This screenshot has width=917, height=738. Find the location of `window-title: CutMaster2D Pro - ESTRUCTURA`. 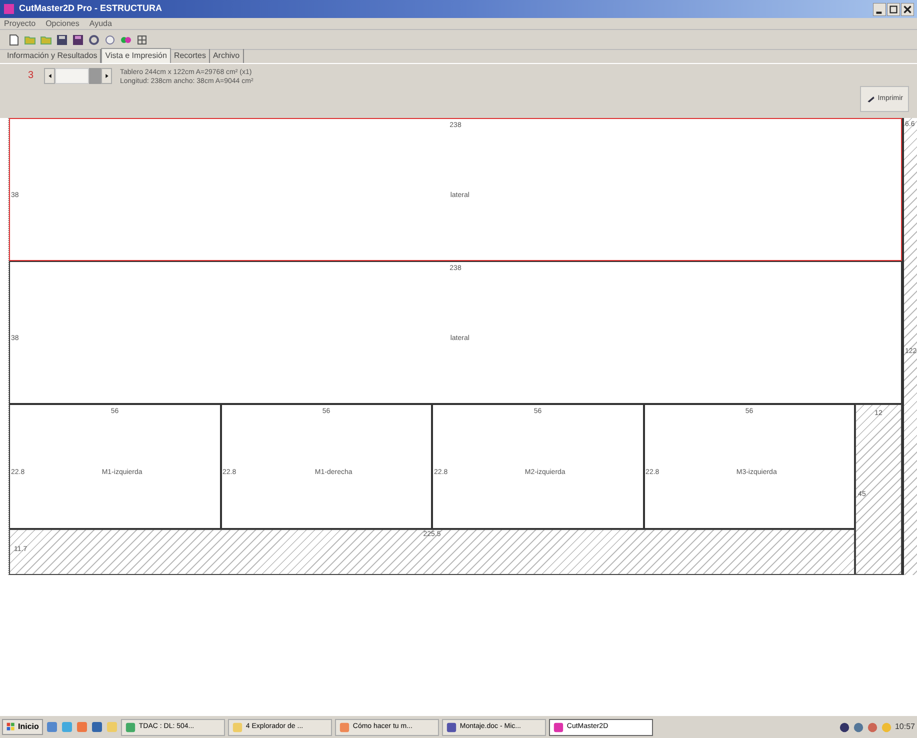

window-title: CutMaster2D Pro - ESTRUCTURA is located at coordinates (90, 9).